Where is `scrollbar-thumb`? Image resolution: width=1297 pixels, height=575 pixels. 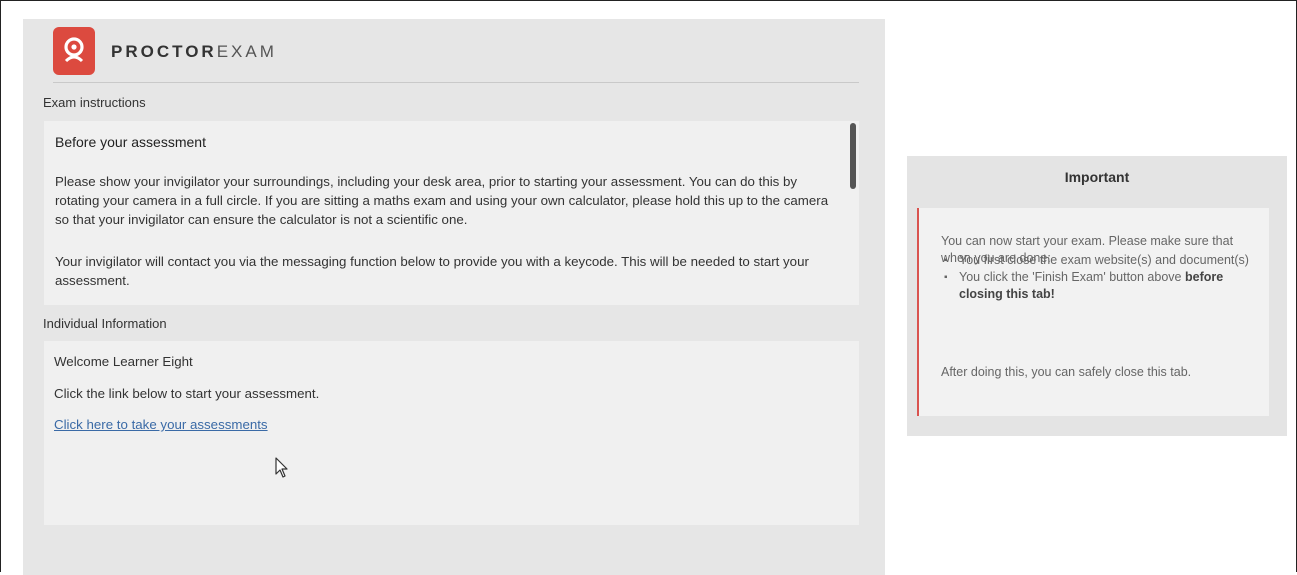 scrollbar-thumb is located at coordinates (853, 156).